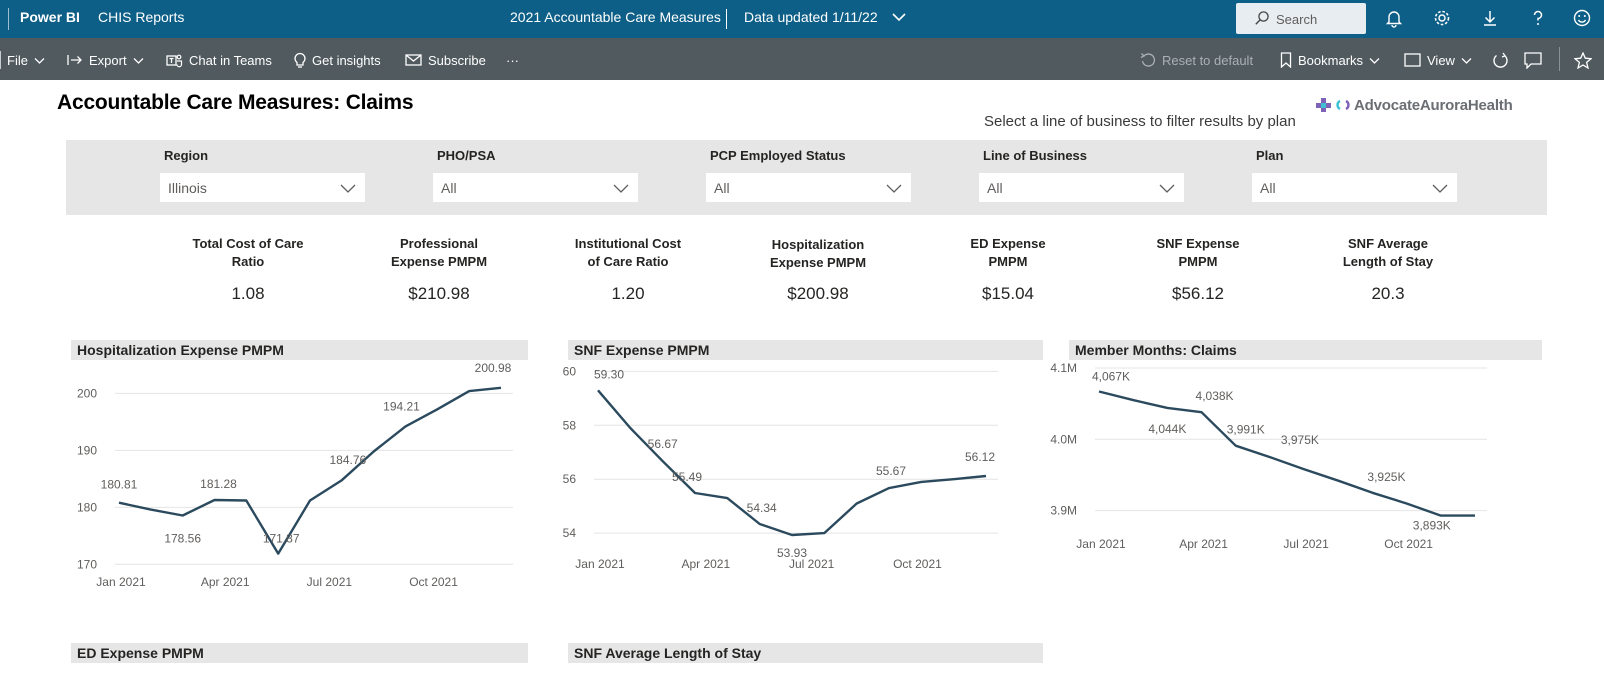 The width and height of the screenshot is (1604, 679). I want to click on gear-icon, so click(1442, 18).